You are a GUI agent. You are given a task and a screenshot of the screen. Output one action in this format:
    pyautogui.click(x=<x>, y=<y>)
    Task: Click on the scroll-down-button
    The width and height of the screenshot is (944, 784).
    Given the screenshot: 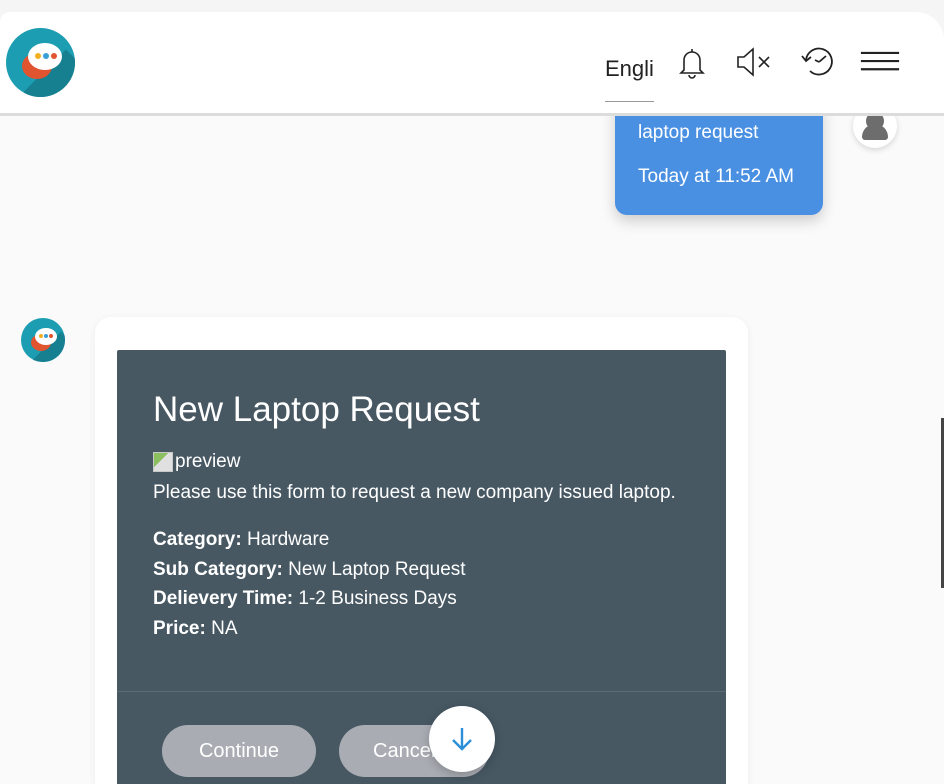 What is the action you would take?
    pyautogui.click(x=462, y=739)
    